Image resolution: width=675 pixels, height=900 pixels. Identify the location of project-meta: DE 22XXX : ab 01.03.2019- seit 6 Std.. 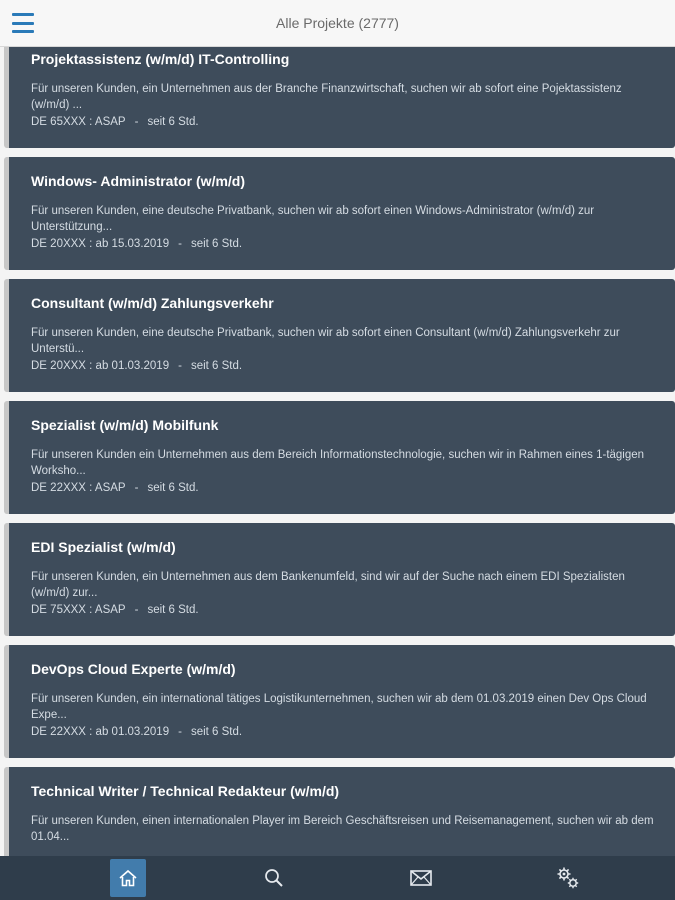
(137, 732).